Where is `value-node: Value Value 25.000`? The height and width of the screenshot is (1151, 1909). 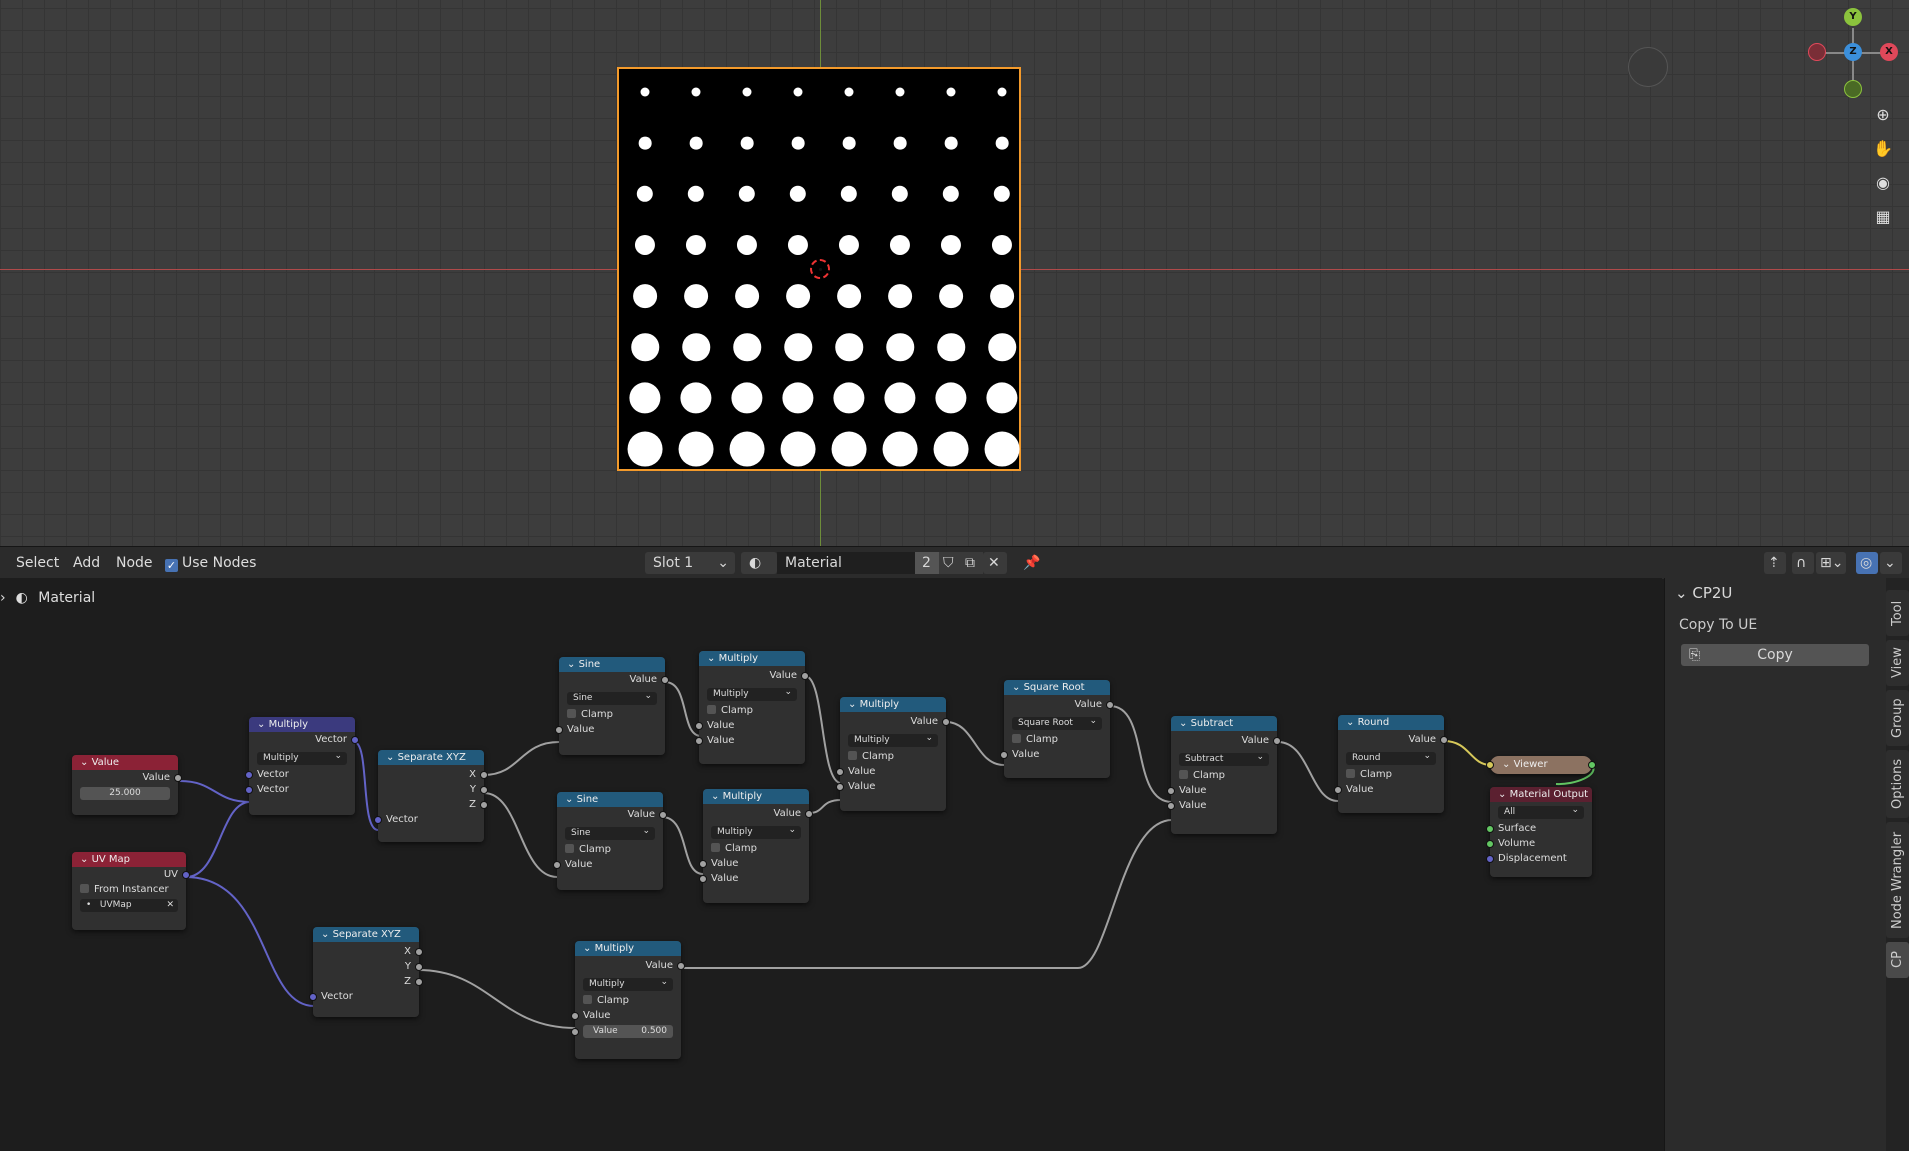 value-node: Value Value 25.000 is located at coordinates (127, 785).